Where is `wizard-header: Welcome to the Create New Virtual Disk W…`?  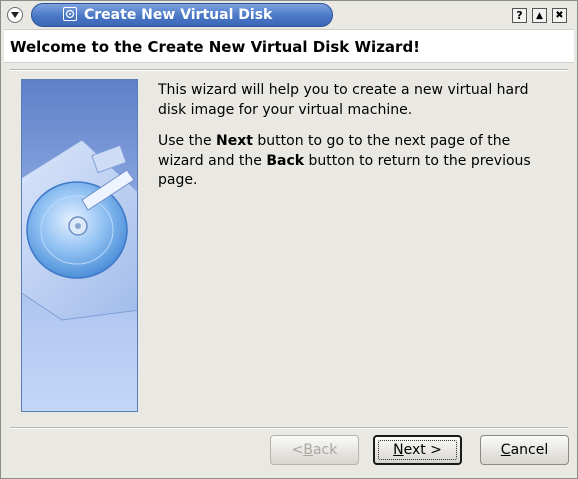
wizard-header: Welcome to the Create New Virtual Disk W… is located at coordinates (289, 46).